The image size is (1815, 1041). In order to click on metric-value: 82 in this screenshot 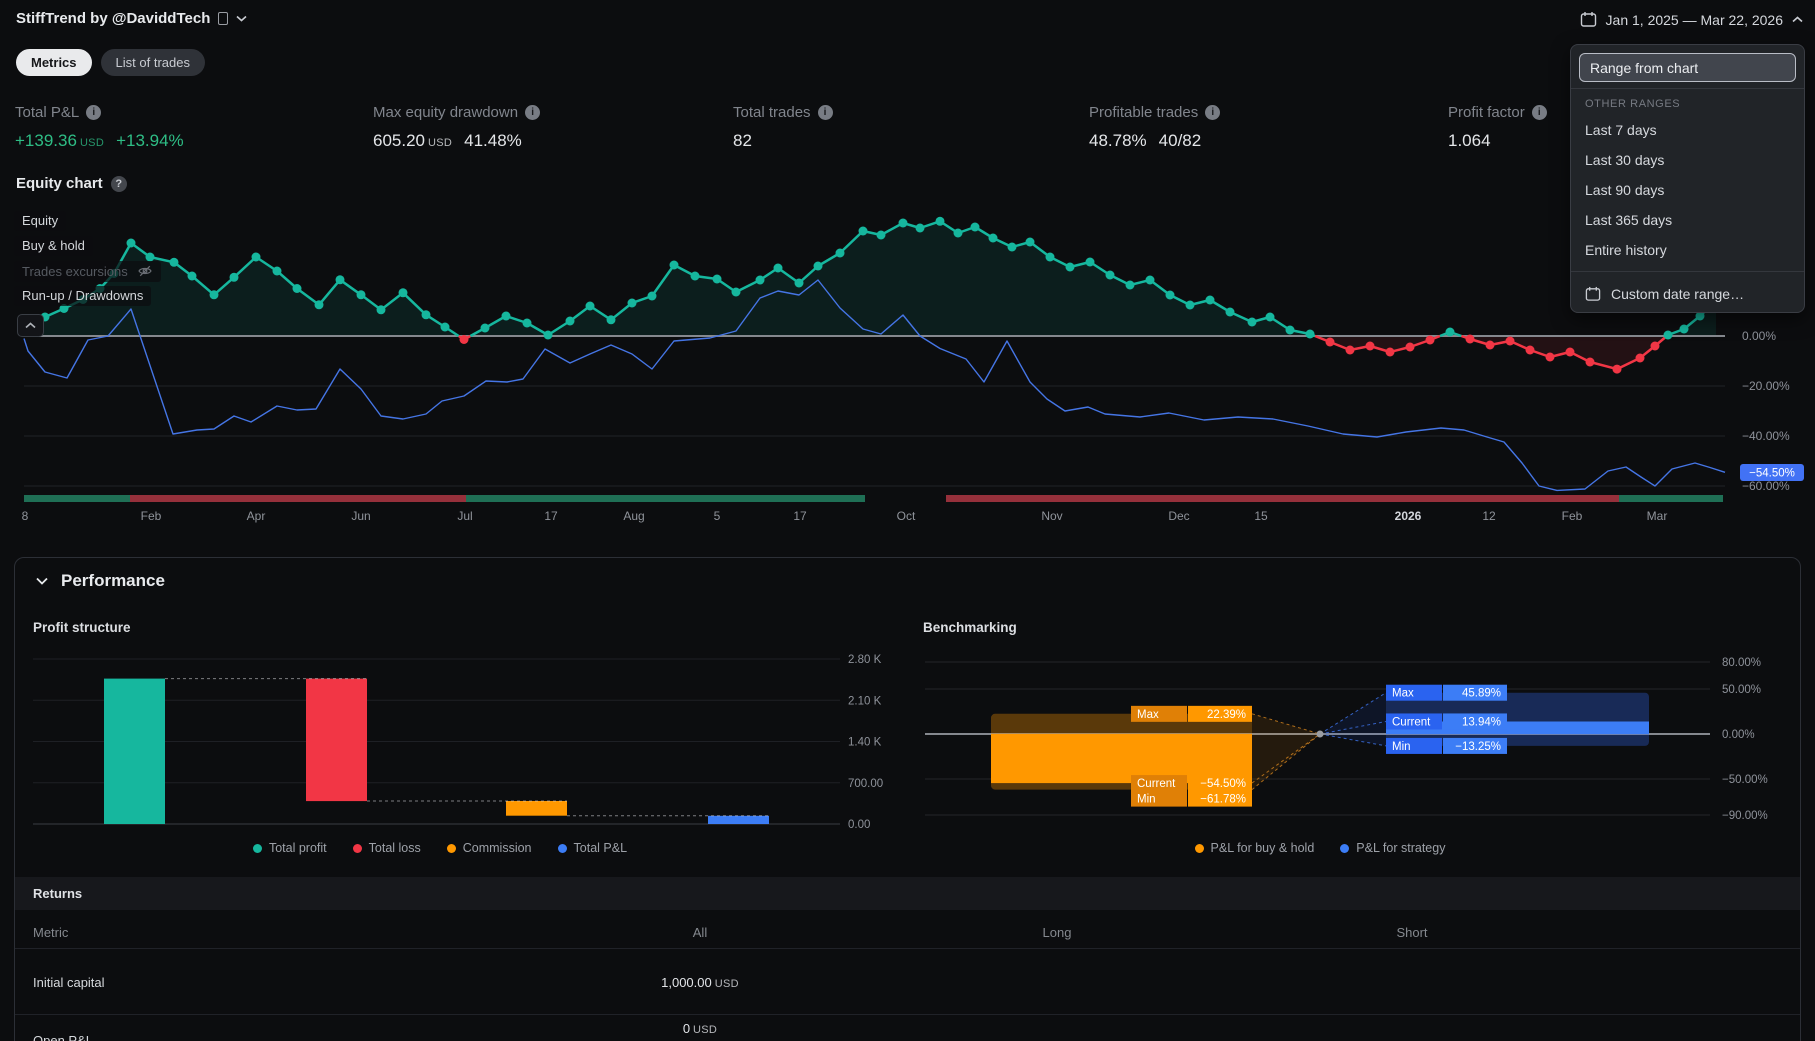, I will do `click(742, 140)`.